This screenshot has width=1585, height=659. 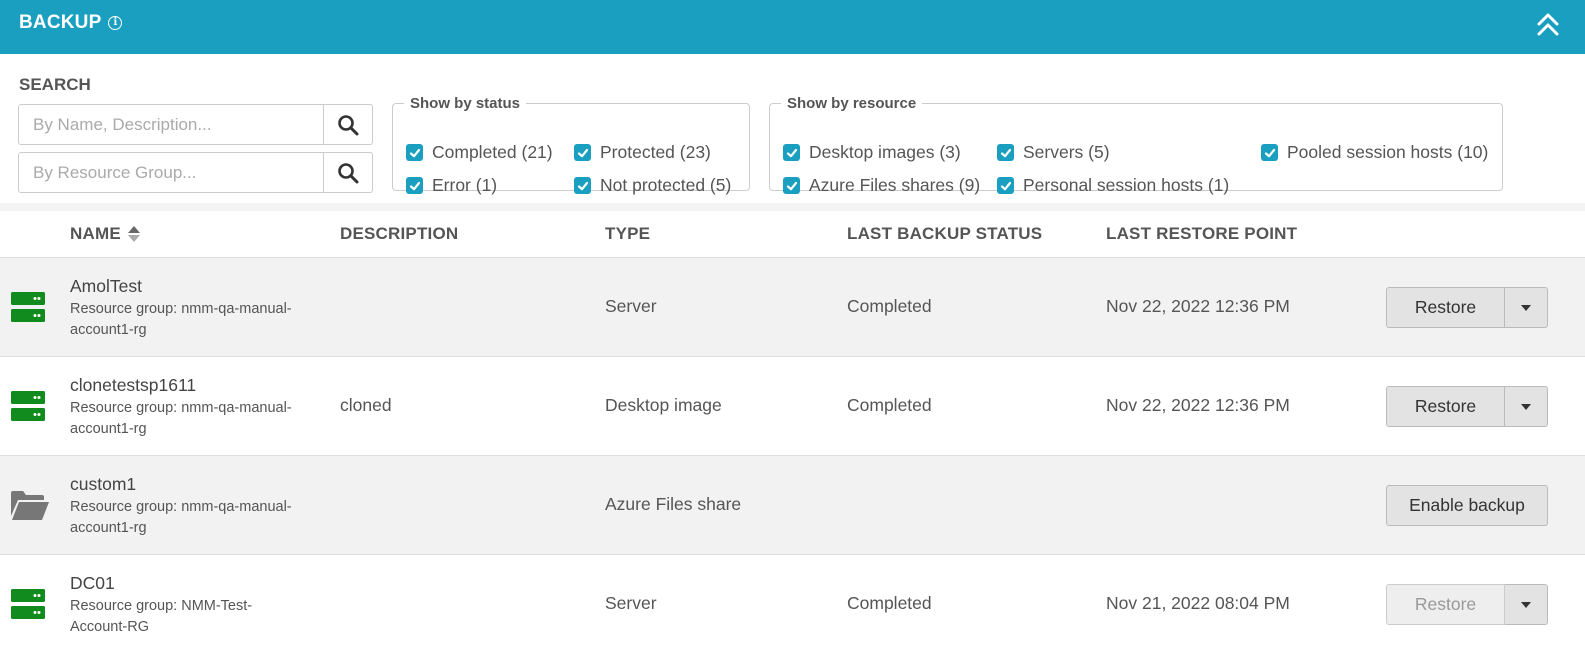 What do you see at coordinates (133, 385) in the screenshot?
I see `resource-name: clonetestsp1611` at bounding box center [133, 385].